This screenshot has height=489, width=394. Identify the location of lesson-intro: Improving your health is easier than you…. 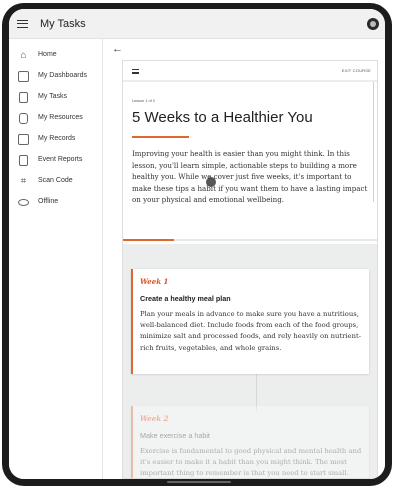
(250, 177).